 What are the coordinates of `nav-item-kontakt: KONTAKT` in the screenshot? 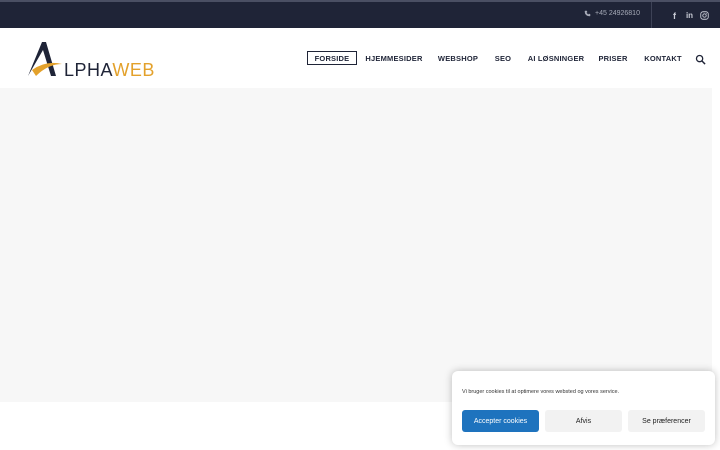 It's located at (663, 58).